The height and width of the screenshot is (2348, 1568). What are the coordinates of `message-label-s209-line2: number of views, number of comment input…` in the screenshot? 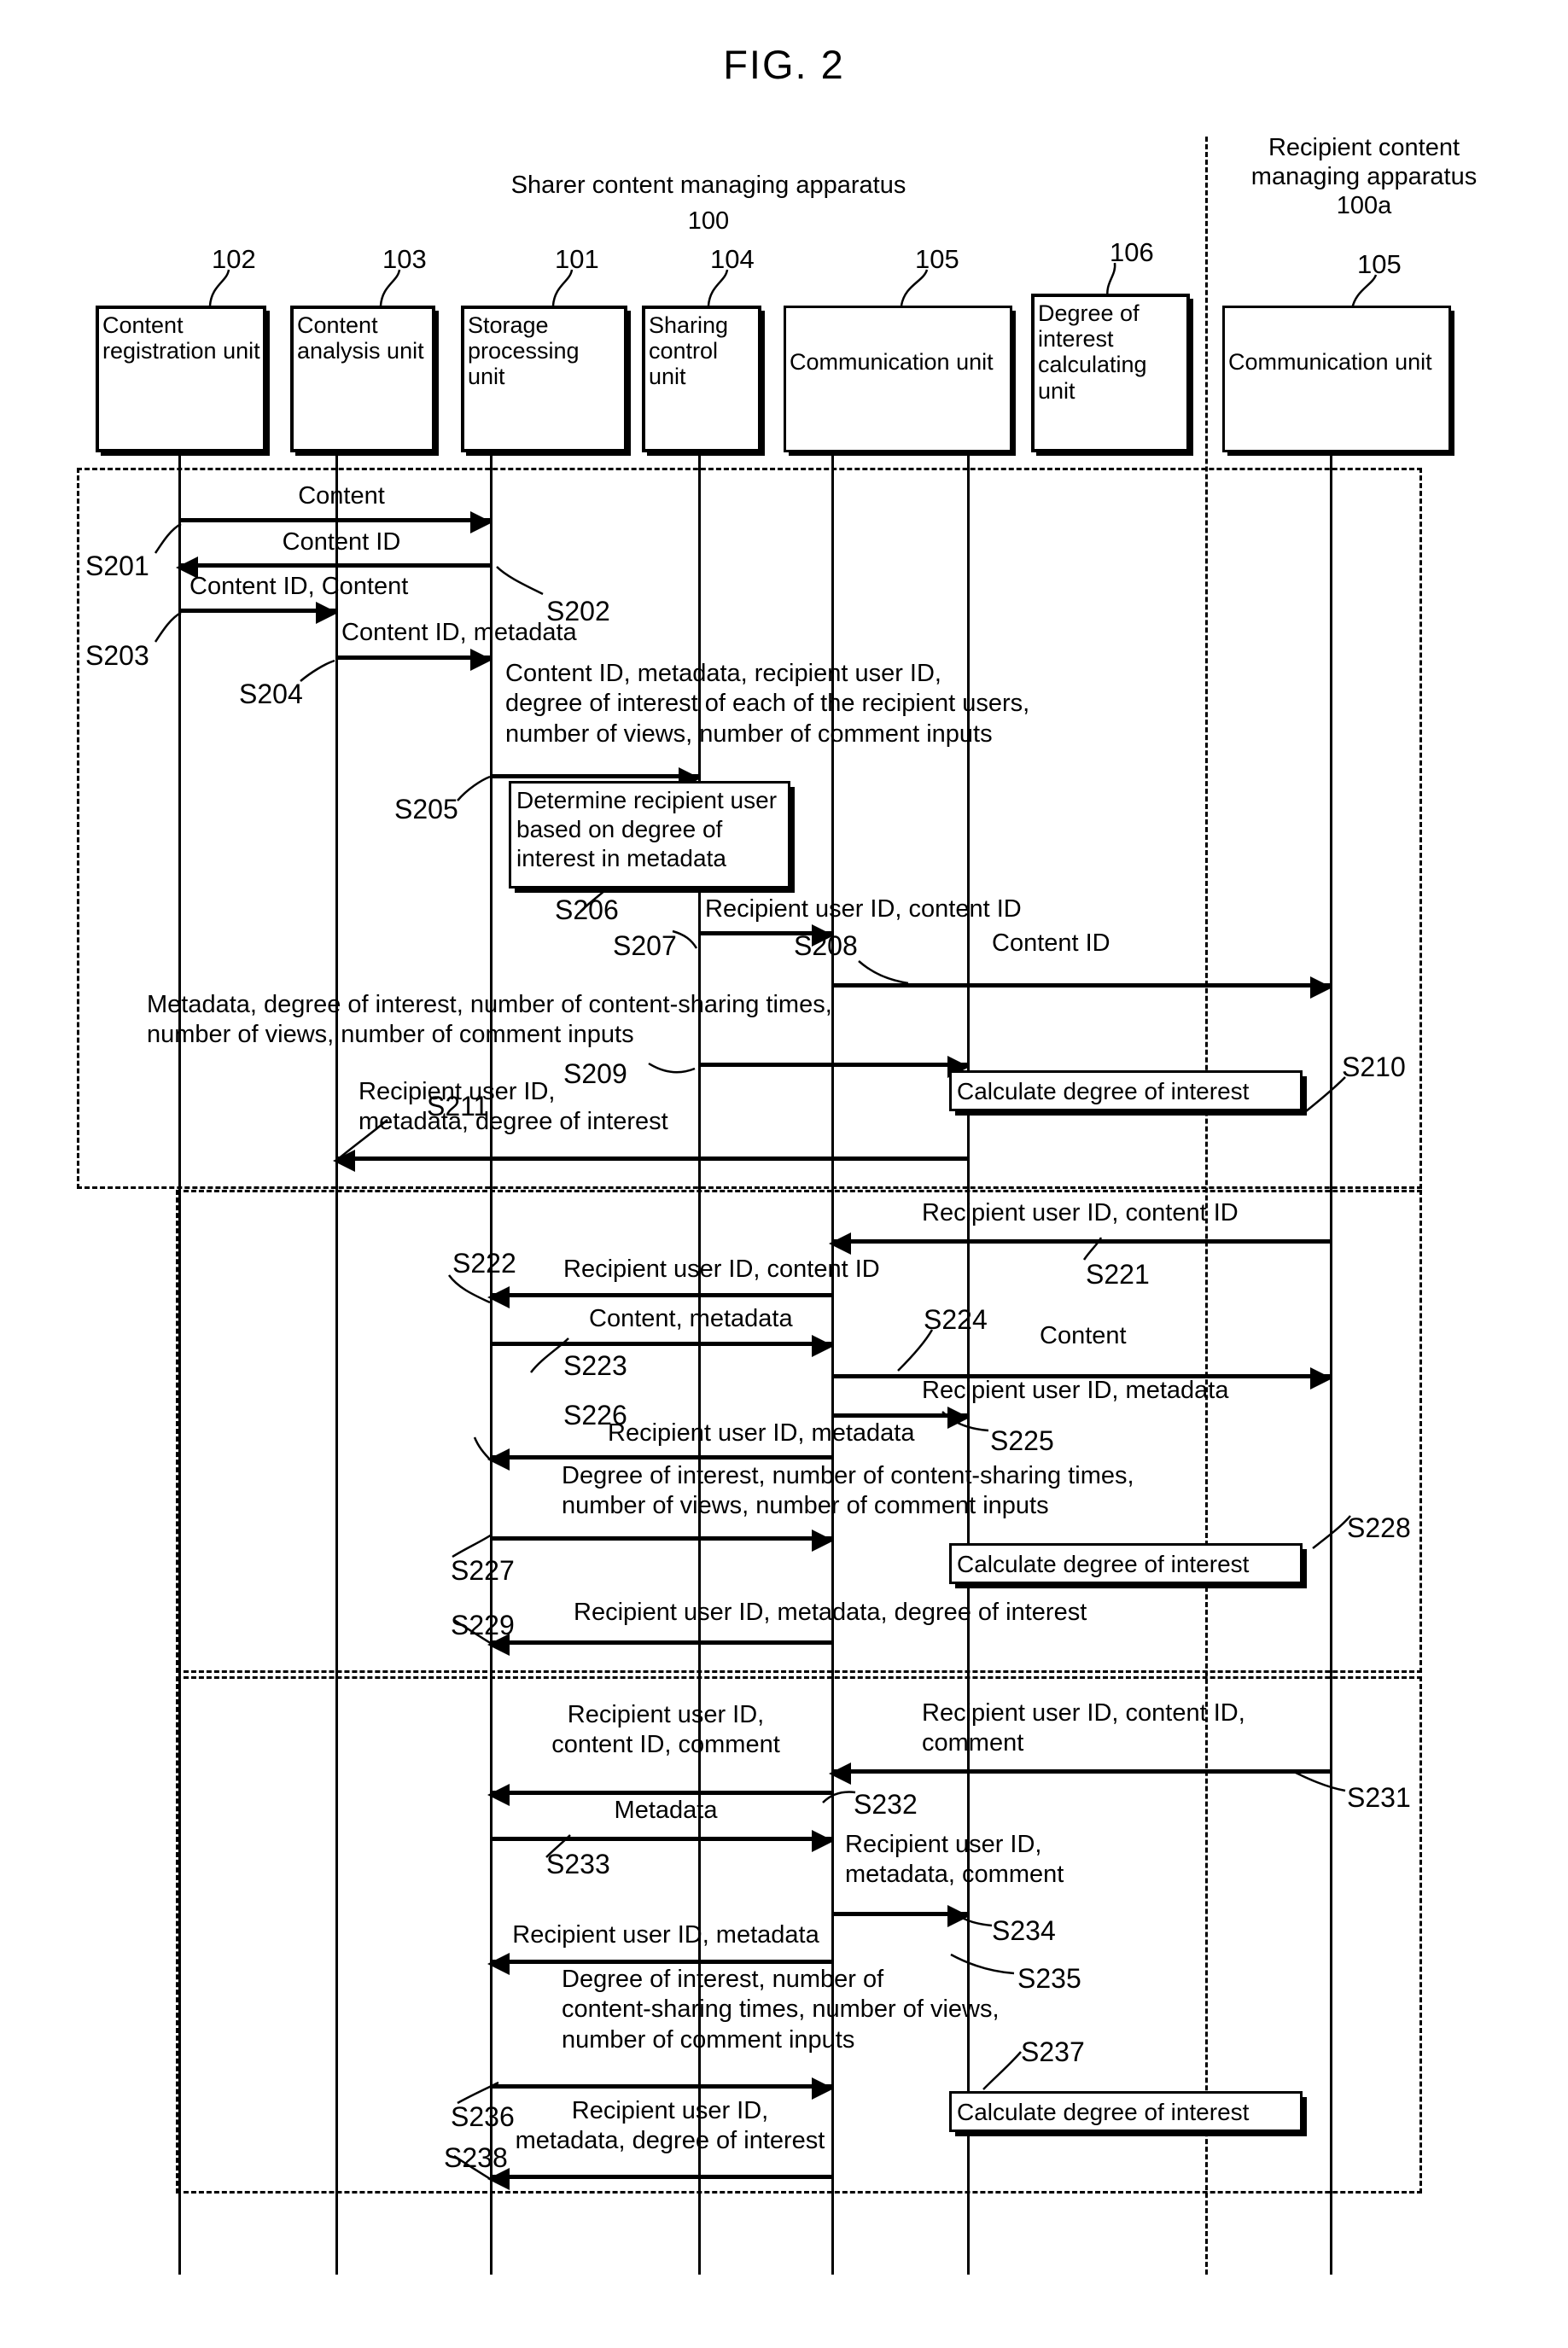 It's located at (391, 1035).